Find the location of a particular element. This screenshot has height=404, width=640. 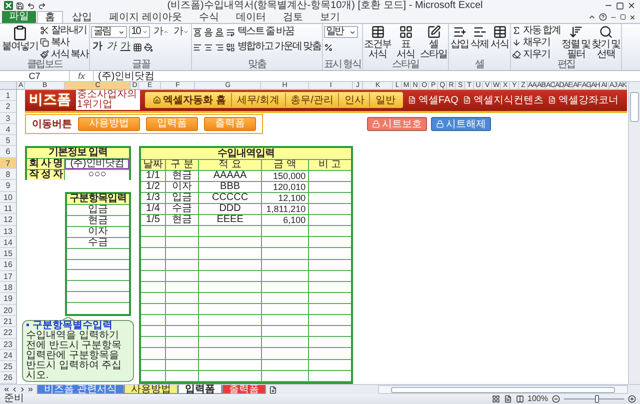

font-size-field: 10 is located at coordinates (139, 32).